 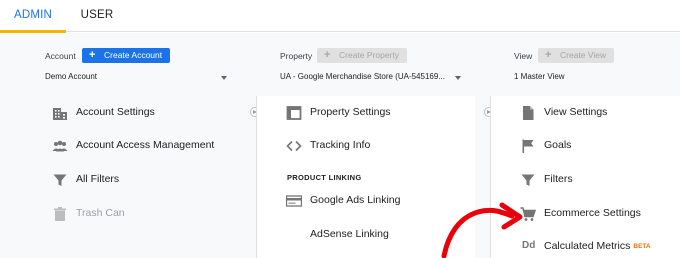 What do you see at coordinates (294, 146) in the screenshot?
I see `code-brackets-icon` at bounding box center [294, 146].